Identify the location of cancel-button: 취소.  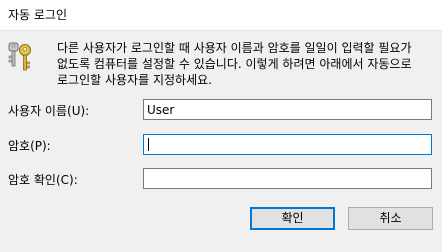
(390, 218).